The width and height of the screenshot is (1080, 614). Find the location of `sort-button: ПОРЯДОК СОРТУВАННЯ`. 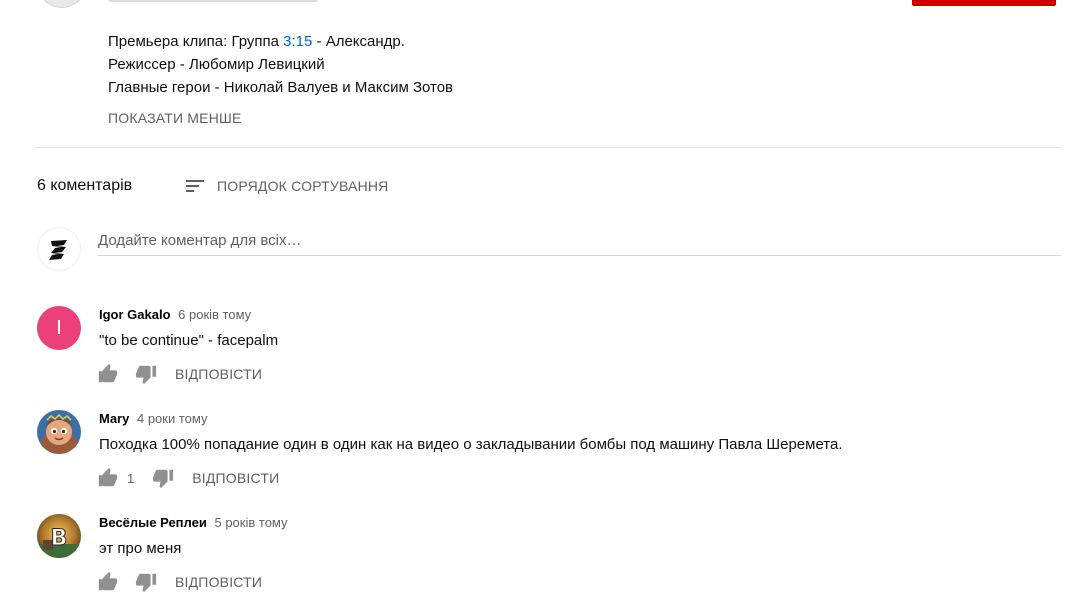

sort-button: ПОРЯДОК СОРТУВАННЯ is located at coordinates (286, 186).